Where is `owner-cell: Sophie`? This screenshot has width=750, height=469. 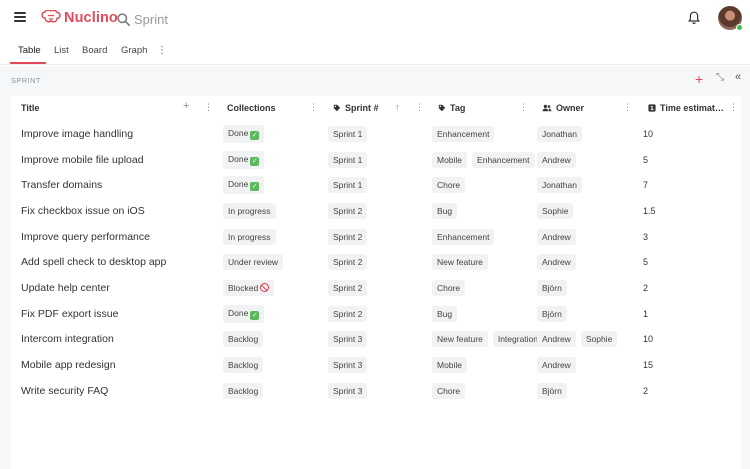
owner-cell: Sophie is located at coordinates (589, 211).